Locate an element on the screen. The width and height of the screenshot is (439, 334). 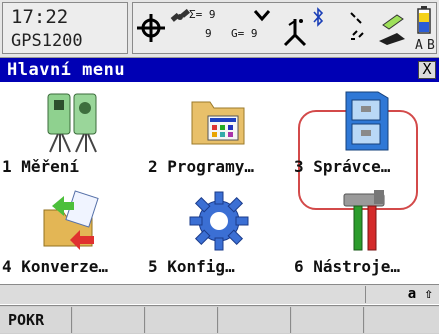
fkey-f1: POKR is located at coordinates (36, 320).